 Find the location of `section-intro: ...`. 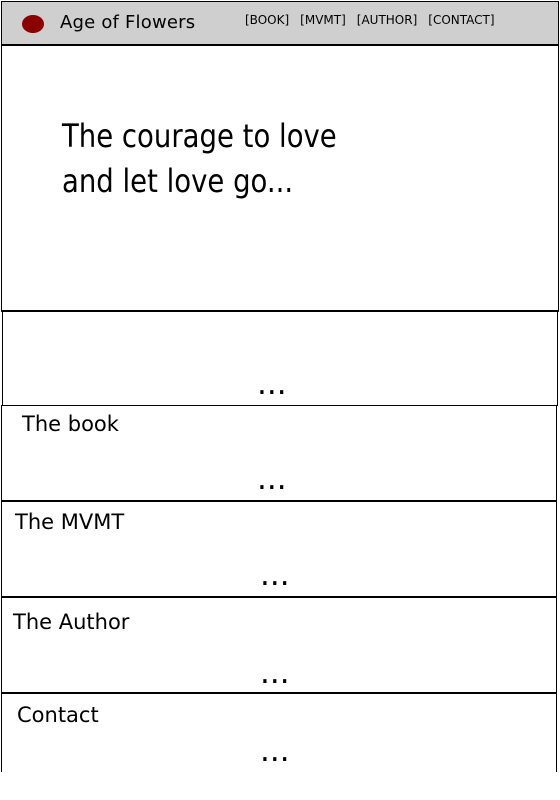

section-intro: ... is located at coordinates (280, 358).